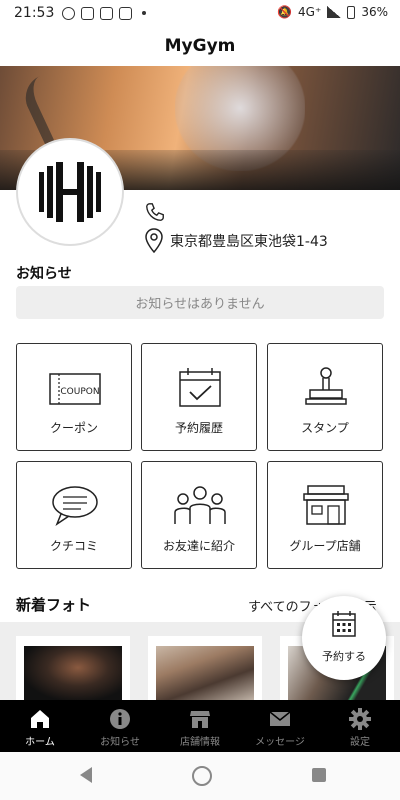 This screenshot has height=800, width=400. I want to click on tab-label: メッセージ, so click(280, 742).